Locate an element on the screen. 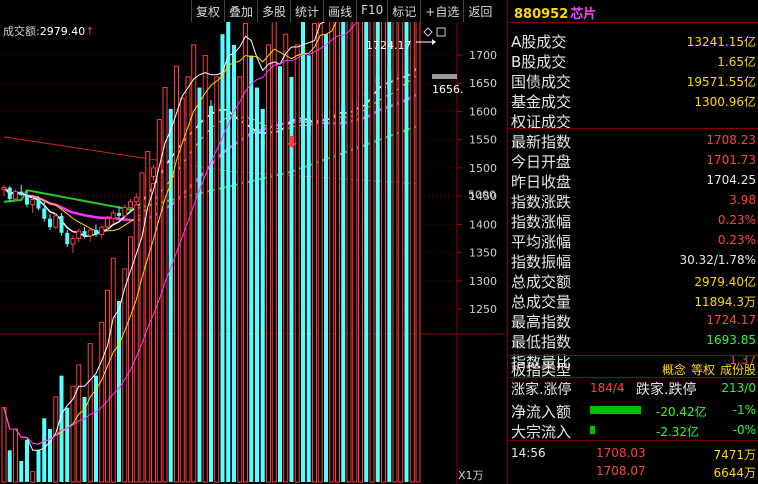 The height and width of the screenshot is (484, 758). quote-row-label: 最新指数 is located at coordinates (541, 142).